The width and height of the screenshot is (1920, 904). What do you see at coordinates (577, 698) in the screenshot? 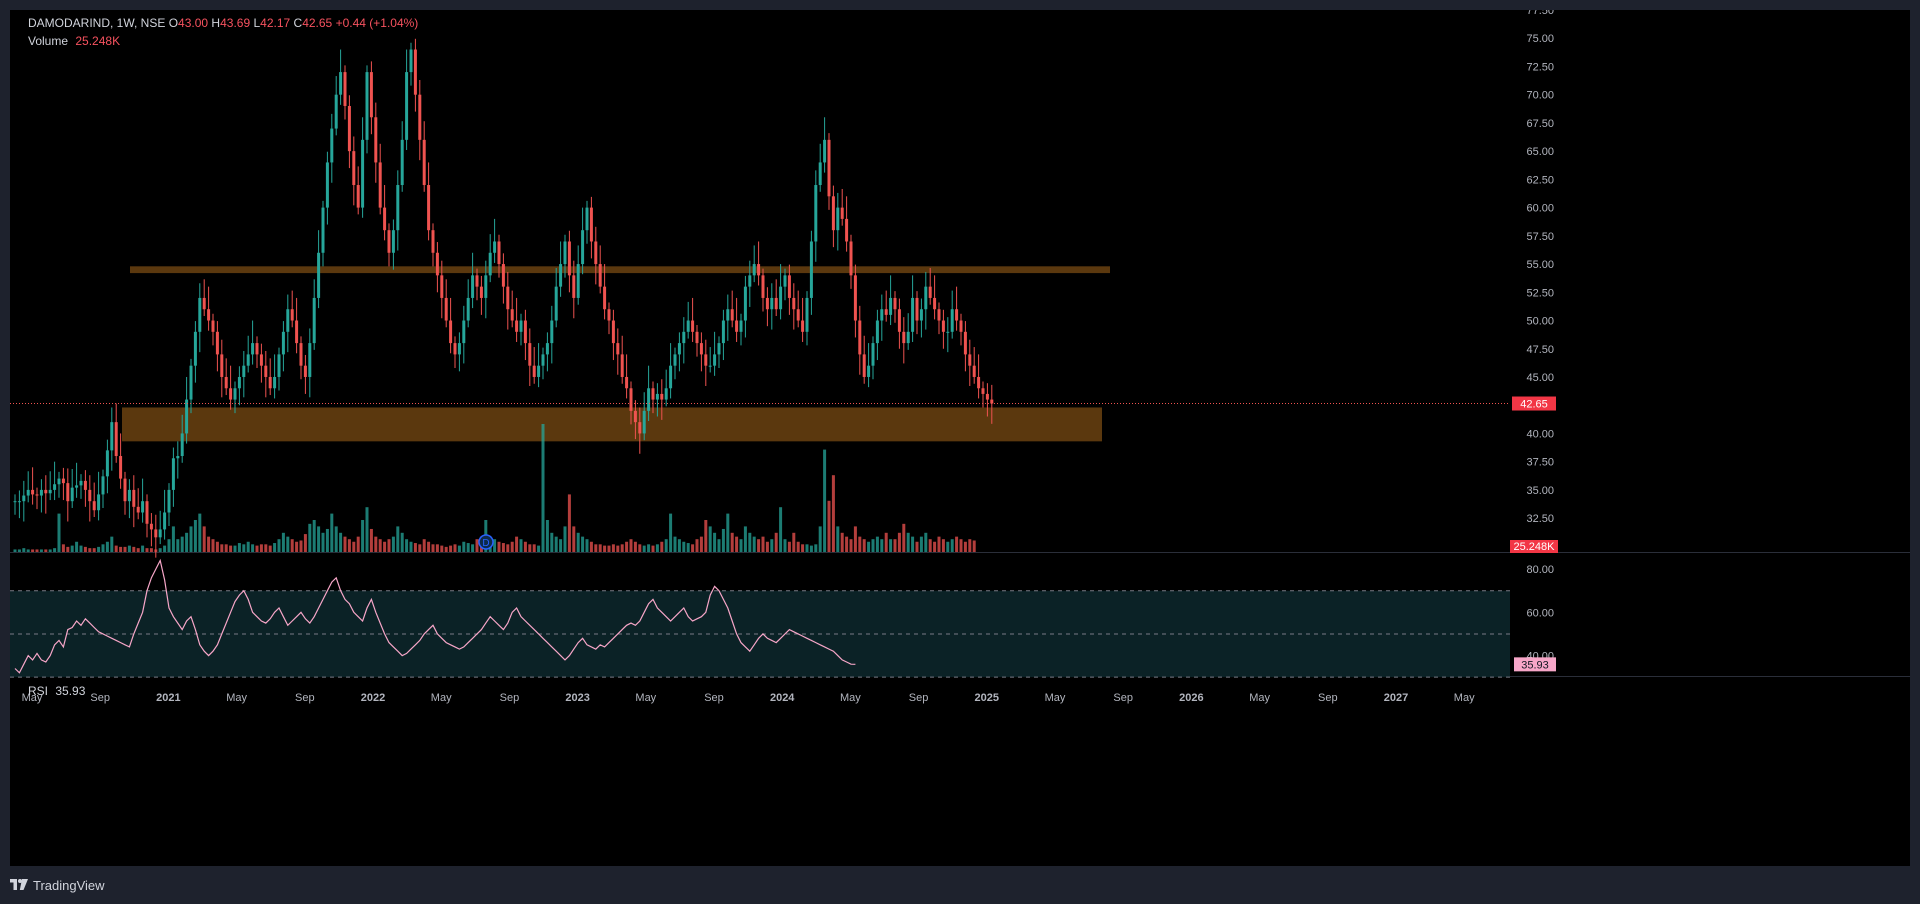
I see `time-tick-label: 2023` at bounding box center [577, 698].